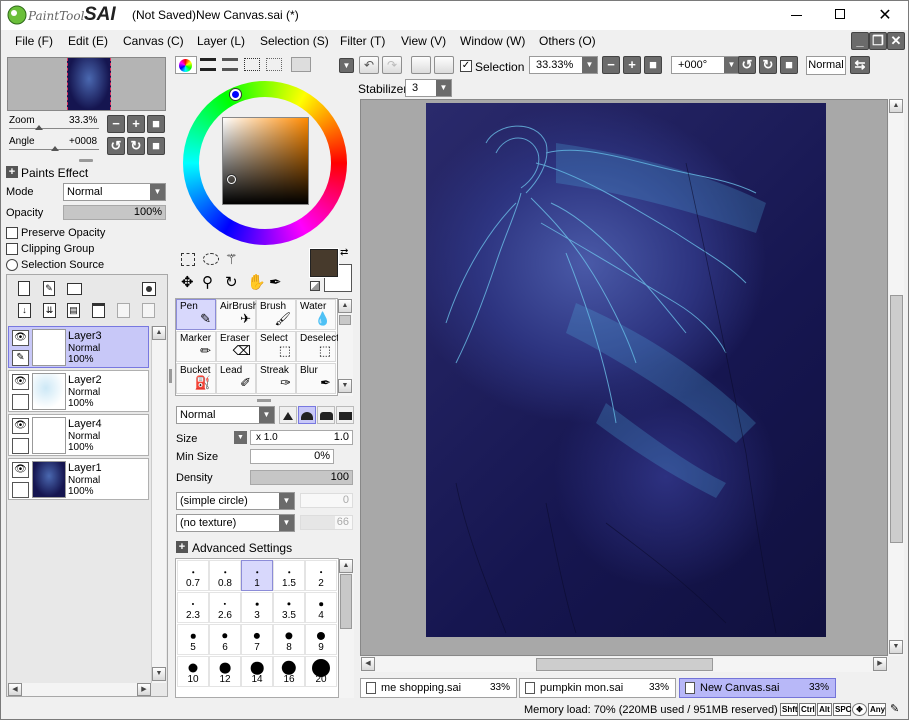 The height and width of the screenshot is (720, 909). Describe the element at coordinates (182, 547) in the screenshot. I see `advanced-expand-icon: +` at that location.